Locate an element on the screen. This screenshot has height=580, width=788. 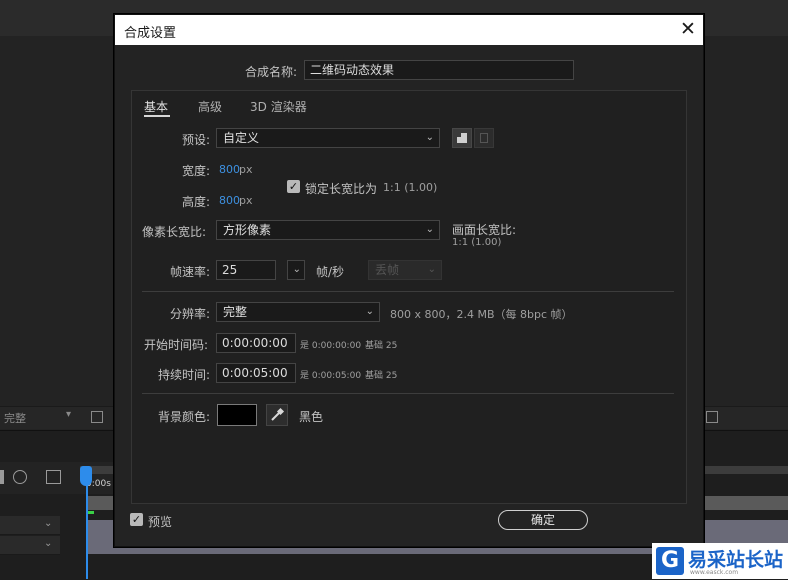
pixel-aspect-value: 方形像素 is located at coordinates (247, 230).